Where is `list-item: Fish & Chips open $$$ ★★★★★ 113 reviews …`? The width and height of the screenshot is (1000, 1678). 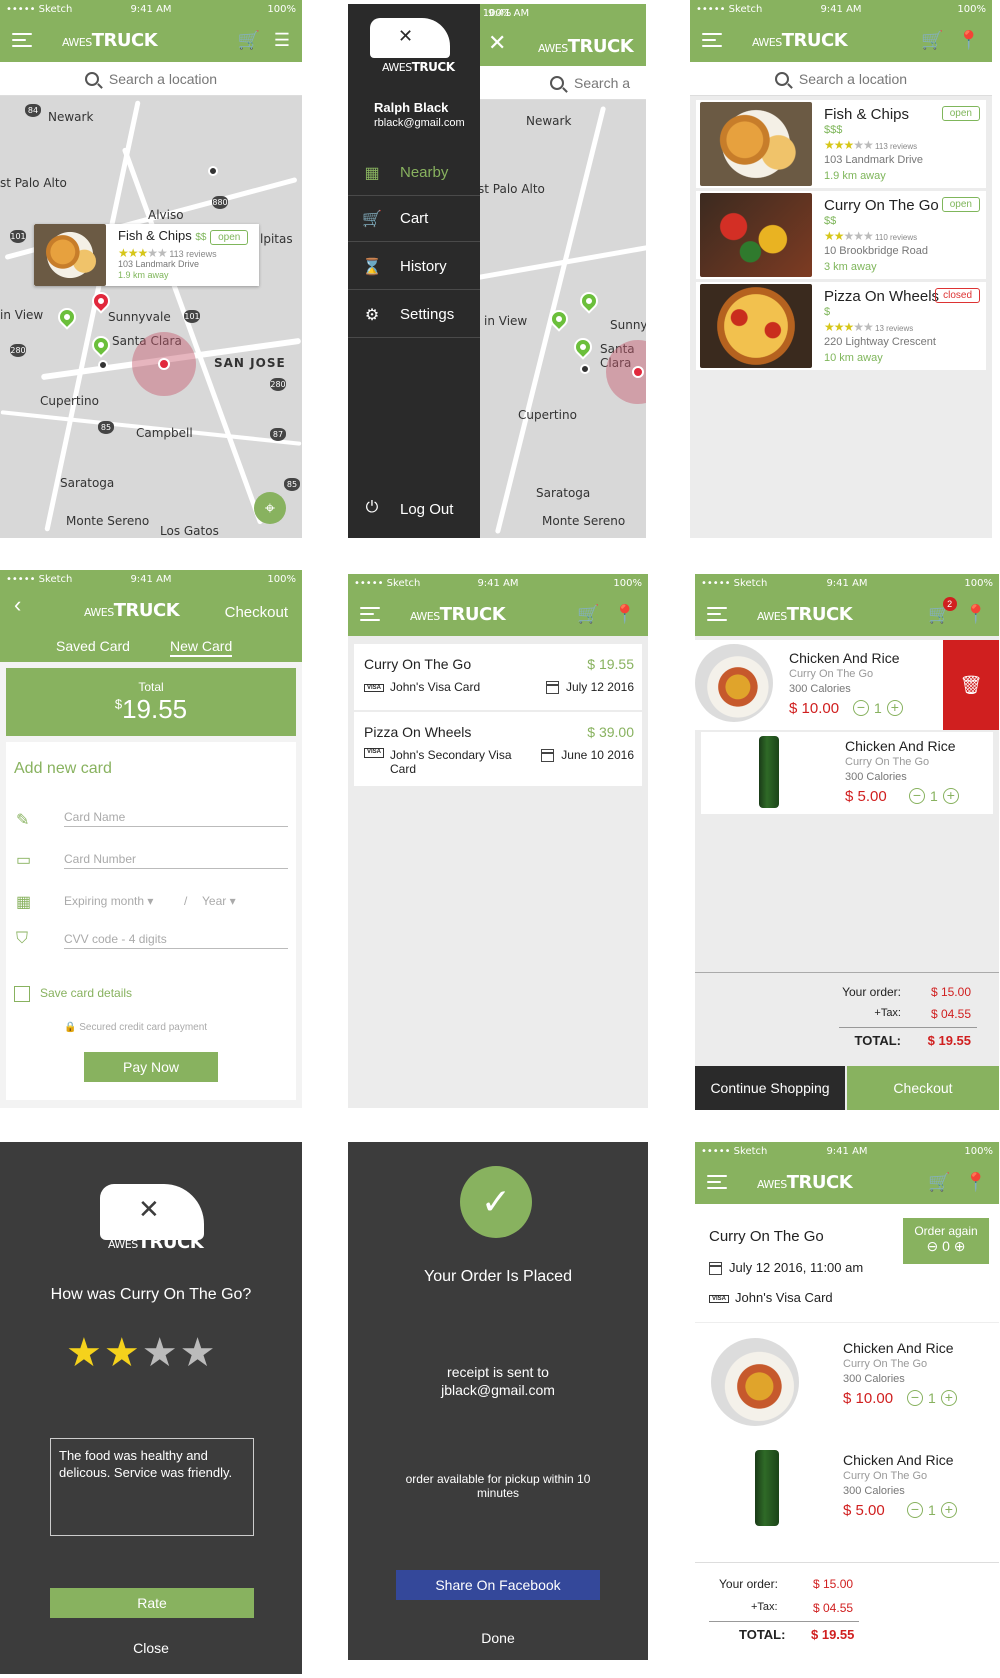
list-item: Fish & Chips open $$$ ★★★★★ 113 reviews … is located at coordinates (841, 144).